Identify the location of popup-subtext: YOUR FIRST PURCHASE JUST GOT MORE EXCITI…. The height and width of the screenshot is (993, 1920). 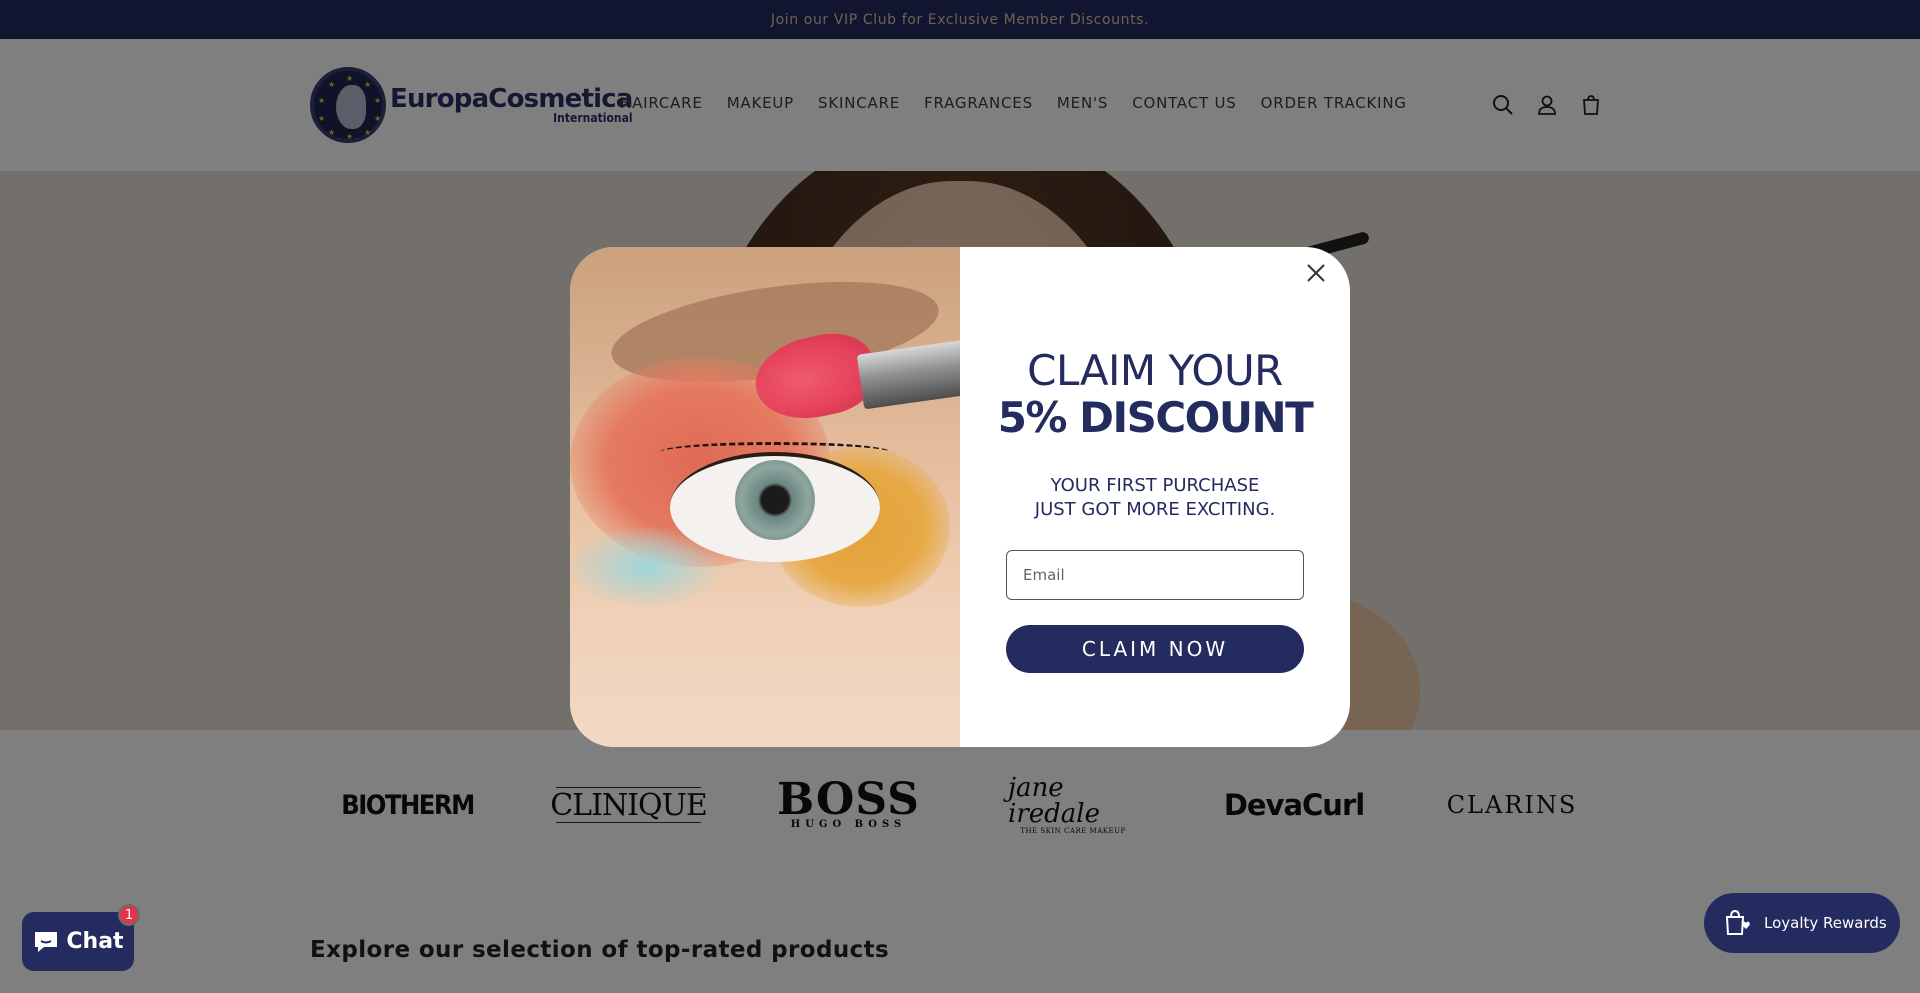
(1155, 498).